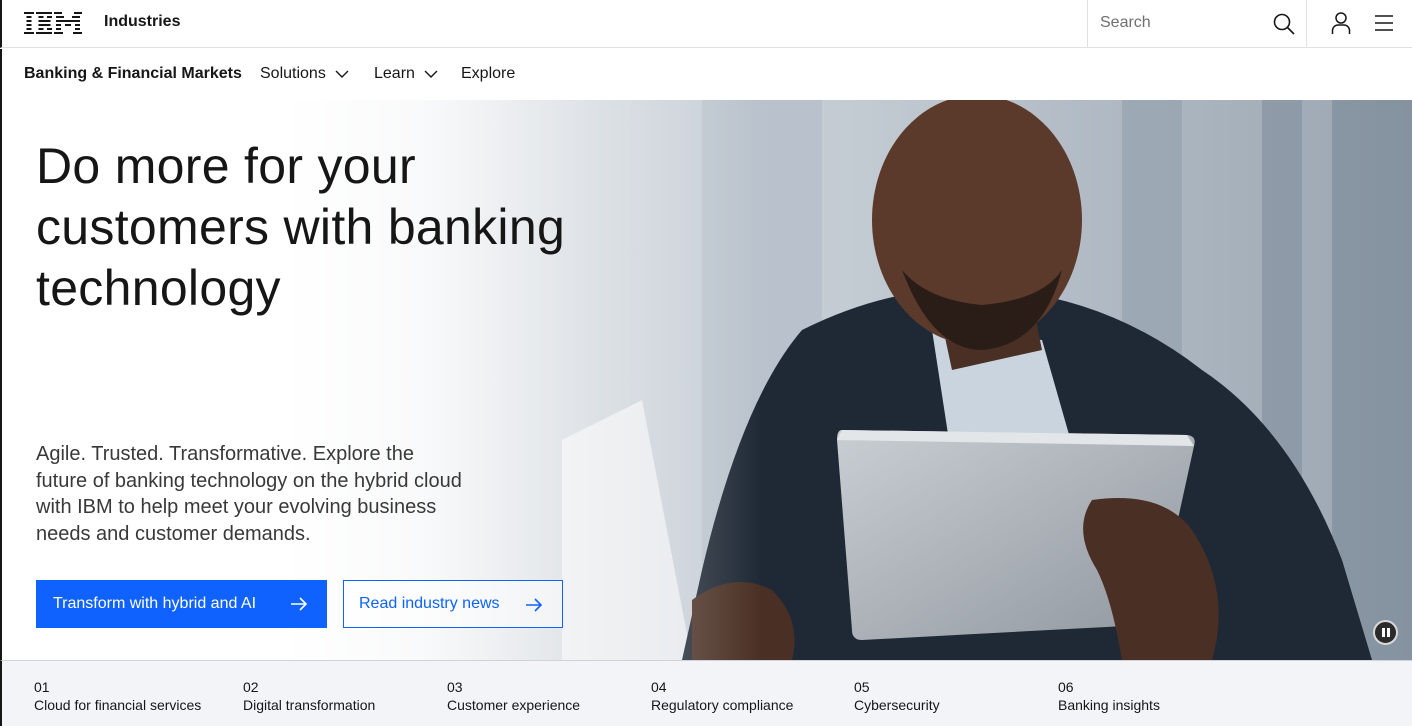 This screenshot has height=726, width=1412. Describe the element at coordinates (897, 696) in the screenshot. I see `toc-item-cybersecurity: 05 Cybersecurity` at that location.